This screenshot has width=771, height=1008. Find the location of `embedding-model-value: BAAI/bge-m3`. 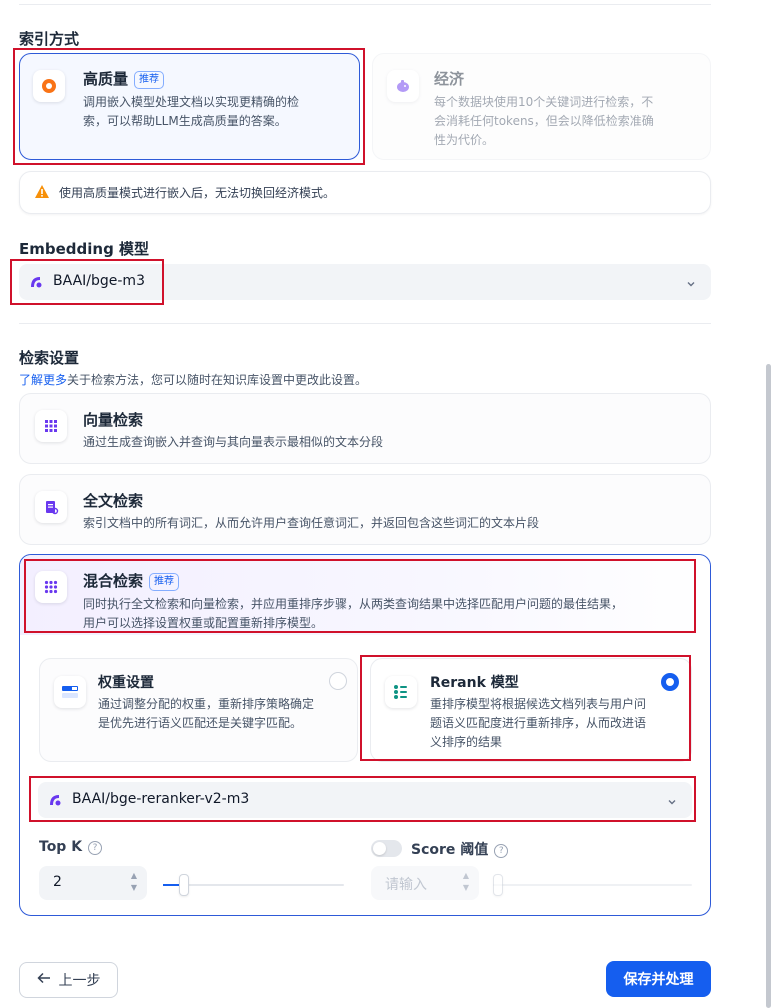

embedding-model-value: BAAI/bge-m3 is located at coordinates (99, 281).